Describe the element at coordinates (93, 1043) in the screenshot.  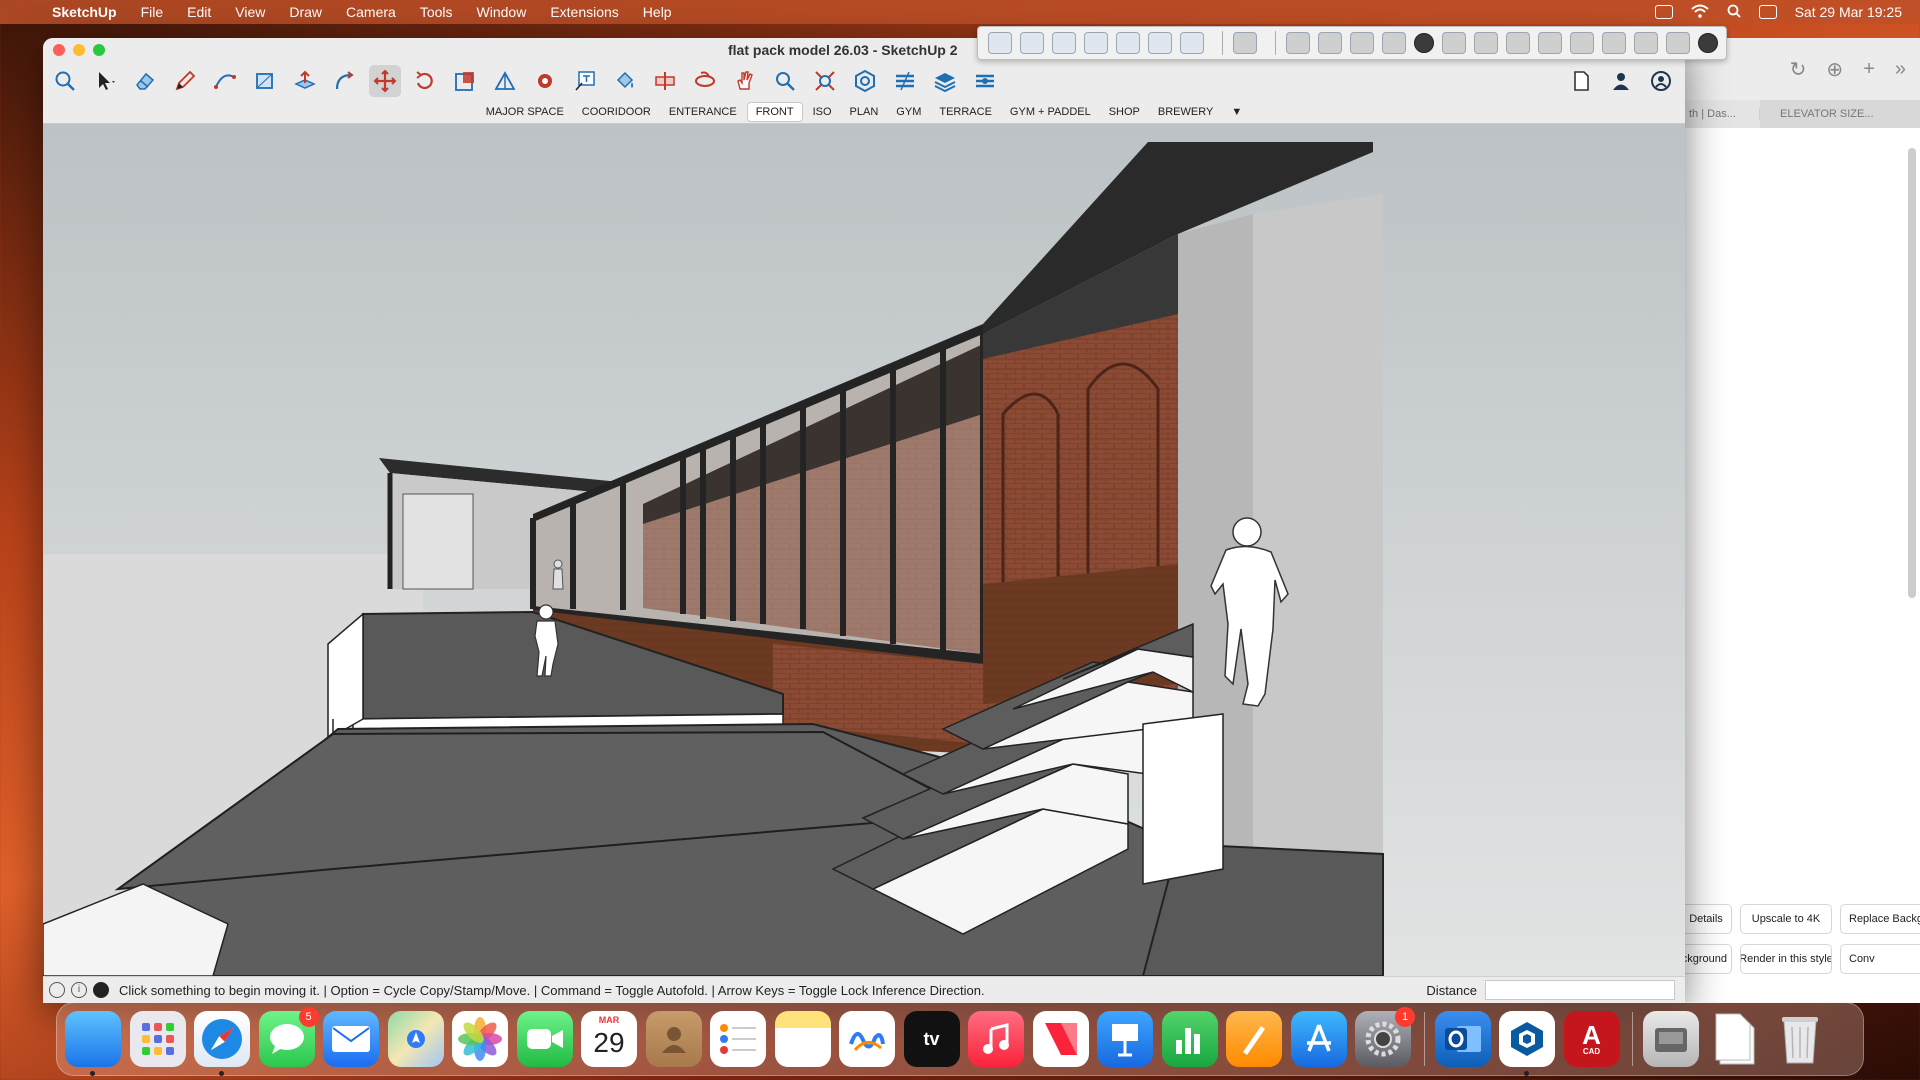
I see `finder-icon` at that location.